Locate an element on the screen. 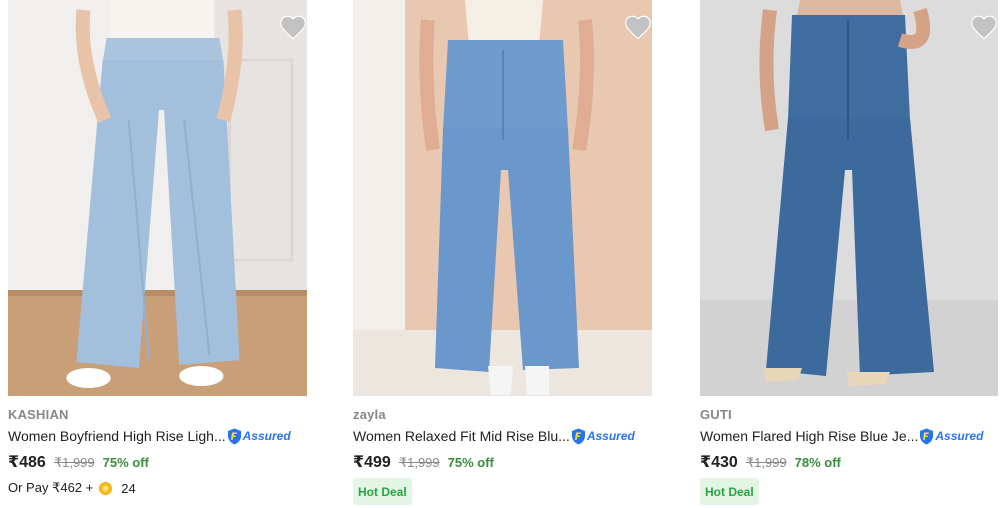  supercoin-icon is located at coordinates (106, 488).